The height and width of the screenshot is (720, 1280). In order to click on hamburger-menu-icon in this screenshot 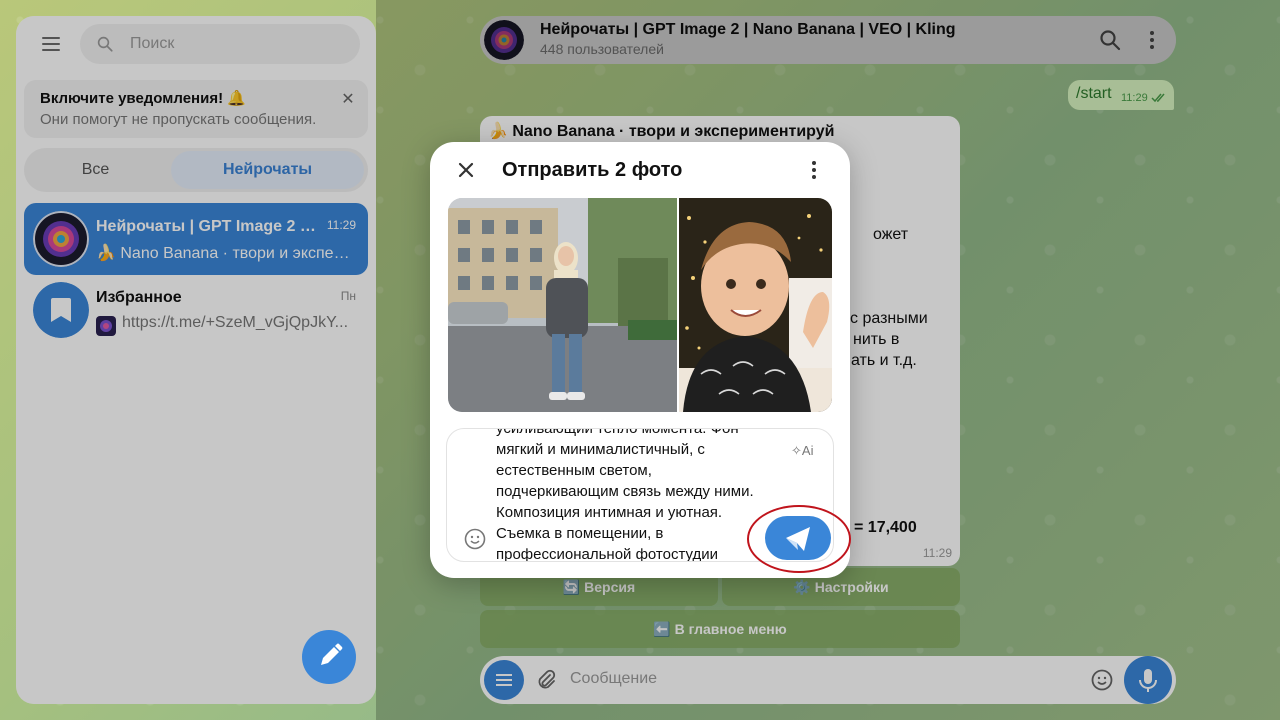, I will do `click(52, 44)`.